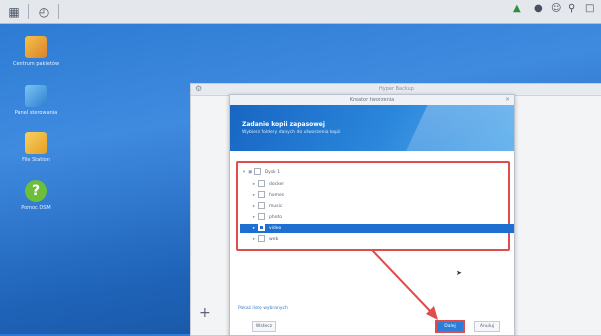  I want to click on desktop-icon-label: Centrum pakietów, so click(36, 64).